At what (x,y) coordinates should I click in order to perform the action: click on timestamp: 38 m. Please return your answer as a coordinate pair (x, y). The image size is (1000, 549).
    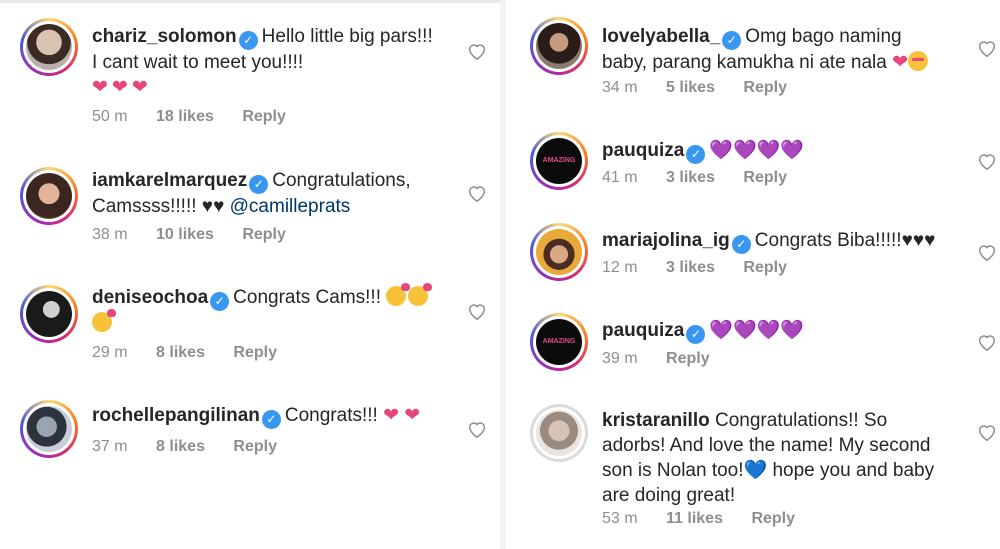
    Looking at the image, I should click on (110, 234).